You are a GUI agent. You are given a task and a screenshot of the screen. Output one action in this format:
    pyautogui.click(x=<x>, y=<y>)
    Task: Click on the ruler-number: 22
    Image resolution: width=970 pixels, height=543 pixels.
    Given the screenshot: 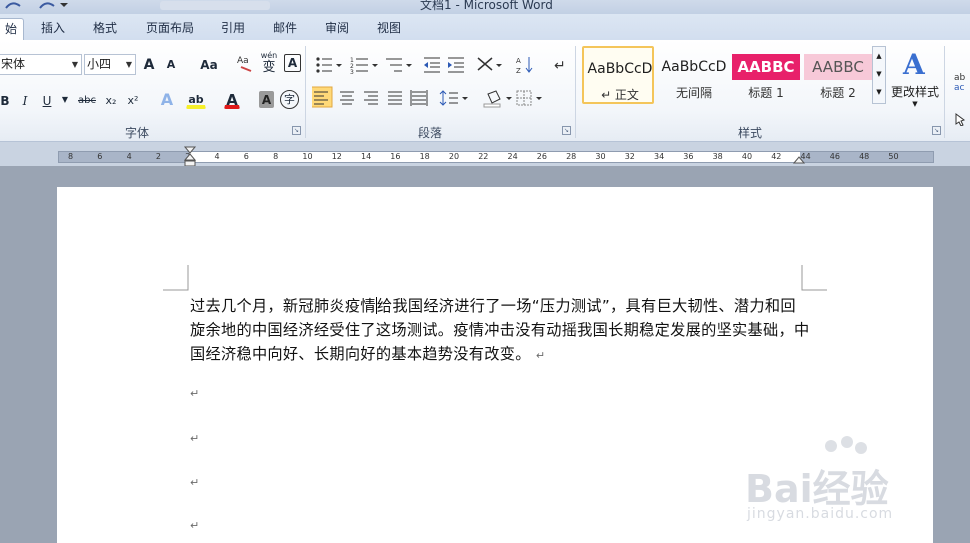 What is the action you would take?
    pyautogui.click(x=483, y=156)
    